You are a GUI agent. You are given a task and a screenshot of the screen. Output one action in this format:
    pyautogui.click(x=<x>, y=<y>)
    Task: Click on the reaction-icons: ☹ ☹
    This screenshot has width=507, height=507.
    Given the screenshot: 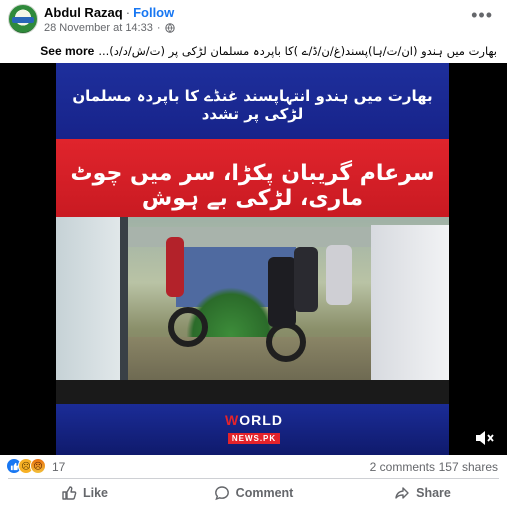 What is the action you would take?
    pyautogui.click(x=26, y=466)
    